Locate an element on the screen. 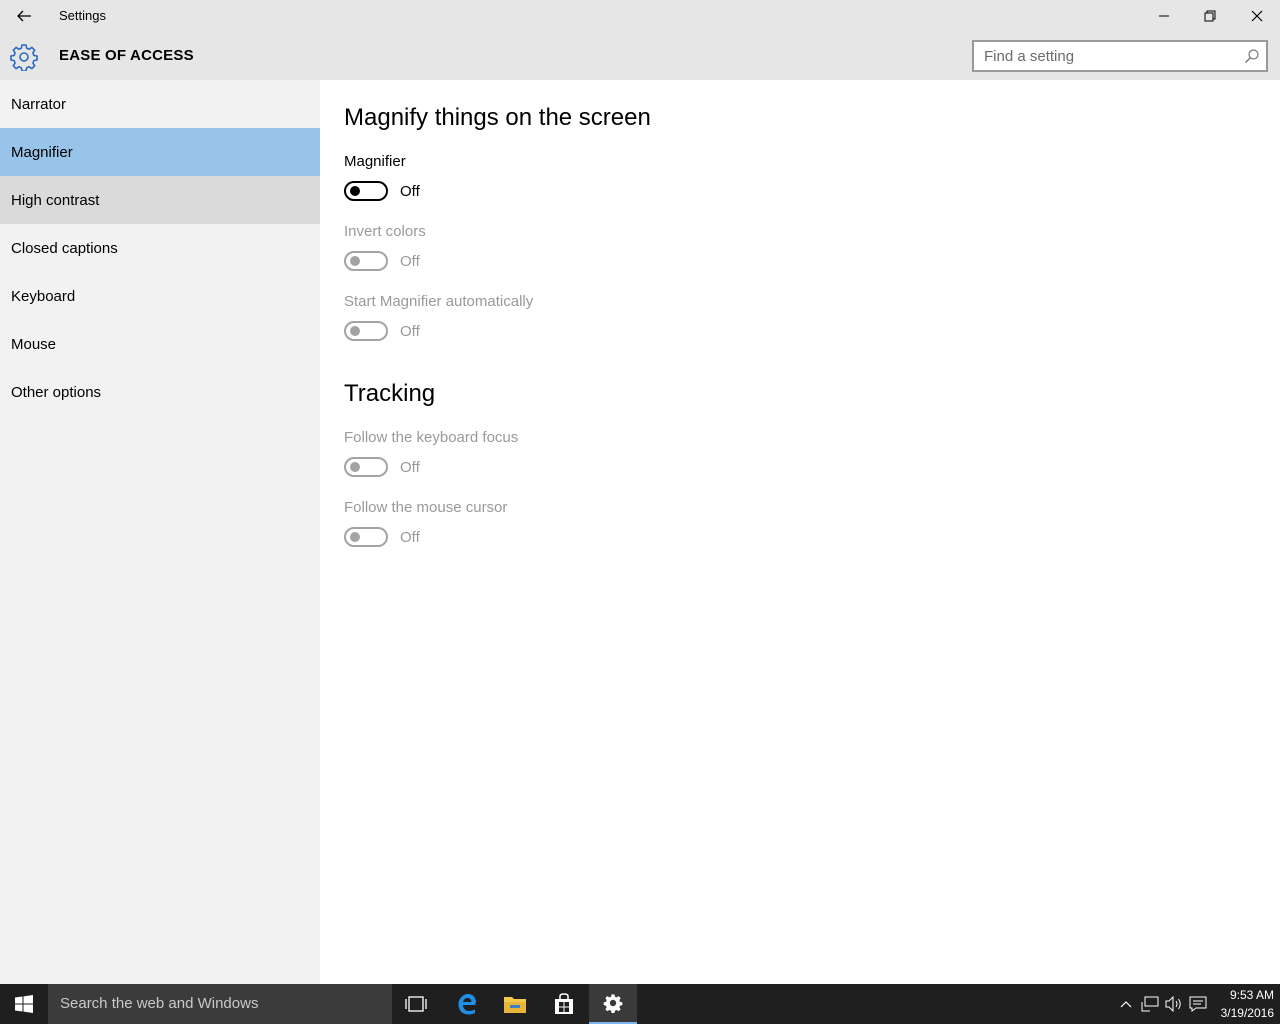  taskbar-settings is located at coordinates (613, 1004).